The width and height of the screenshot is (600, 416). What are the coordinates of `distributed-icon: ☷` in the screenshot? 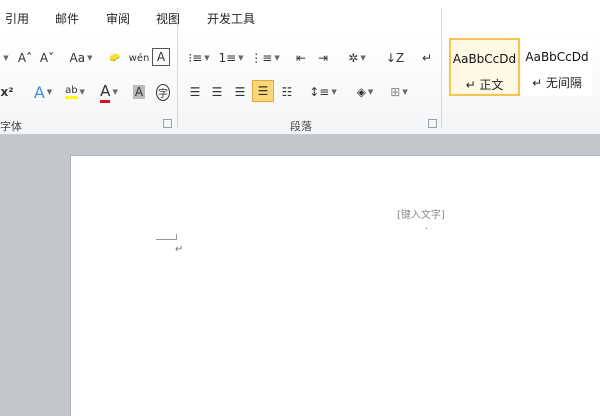 It's located at (287, 92).